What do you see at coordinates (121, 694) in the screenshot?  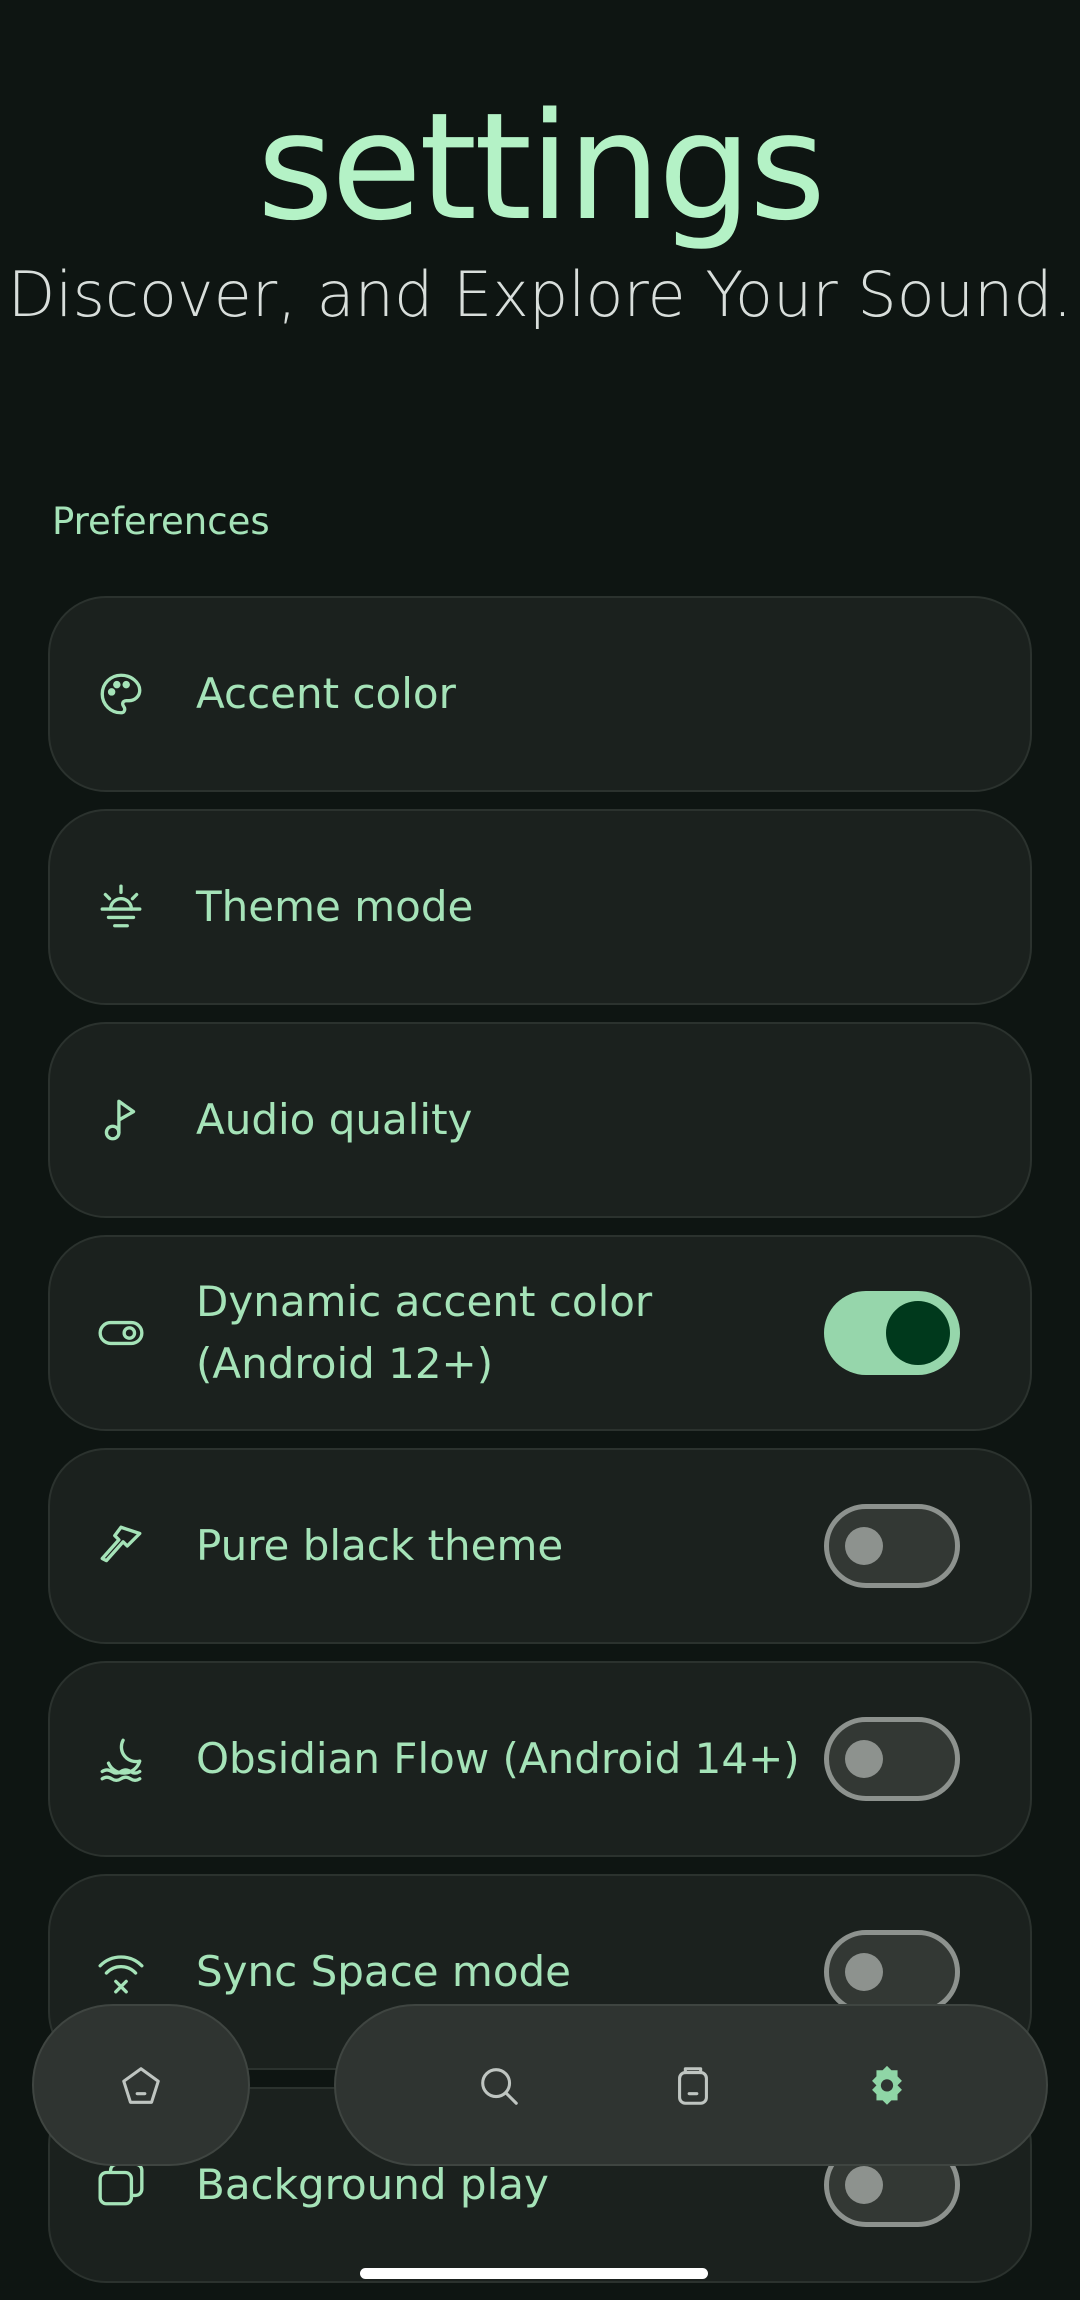 I see `palette-icon` at bounding box center [121, 694].